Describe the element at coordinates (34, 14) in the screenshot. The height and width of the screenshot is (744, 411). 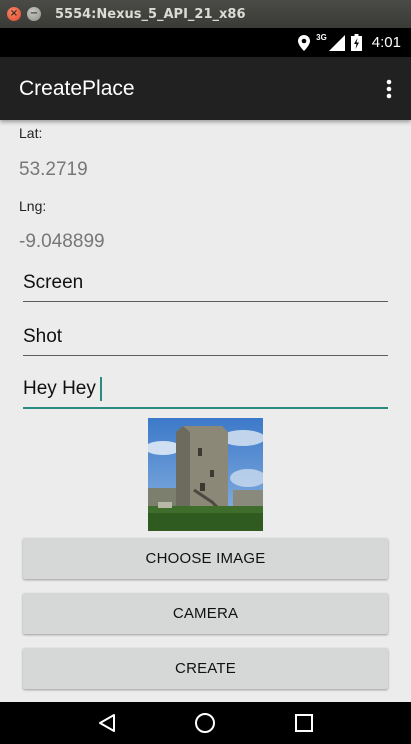
I see `window-minimize-button: −` at that location.